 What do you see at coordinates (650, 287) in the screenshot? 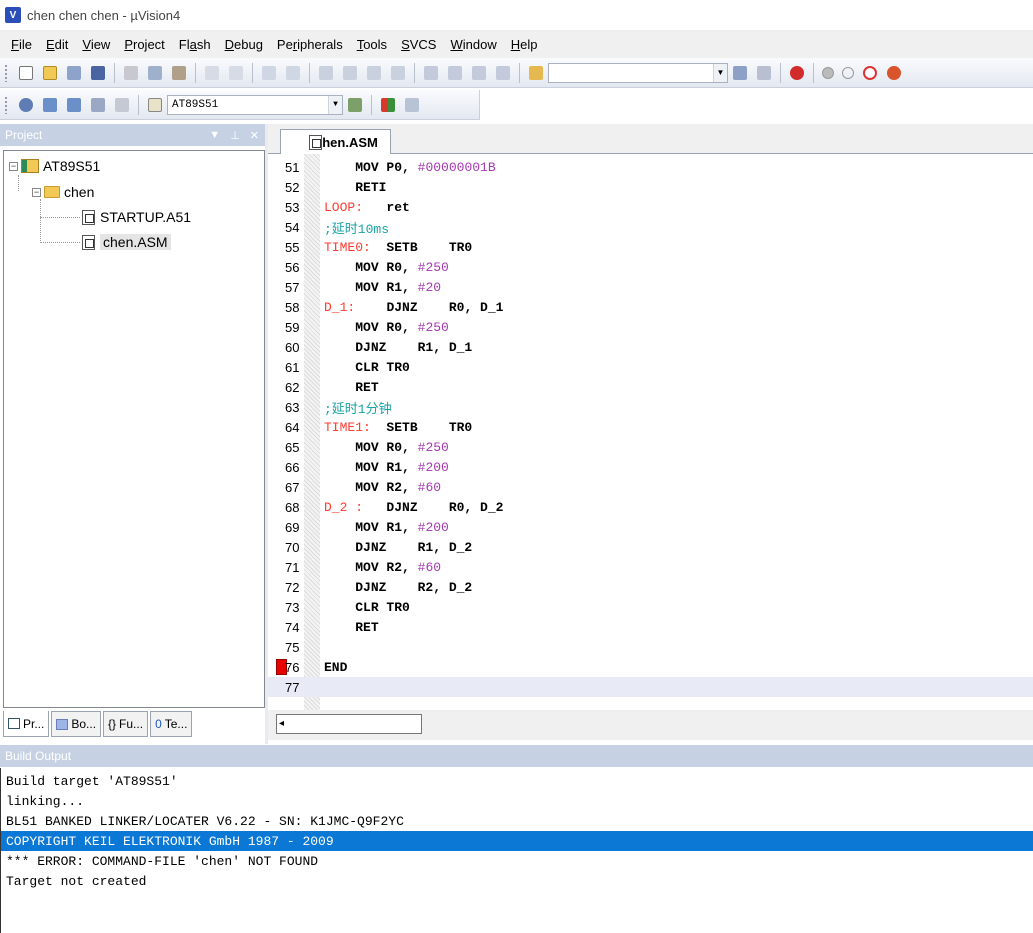
I see `code-line: 57 MOV R1, #20` at bounding box center [650, 287].